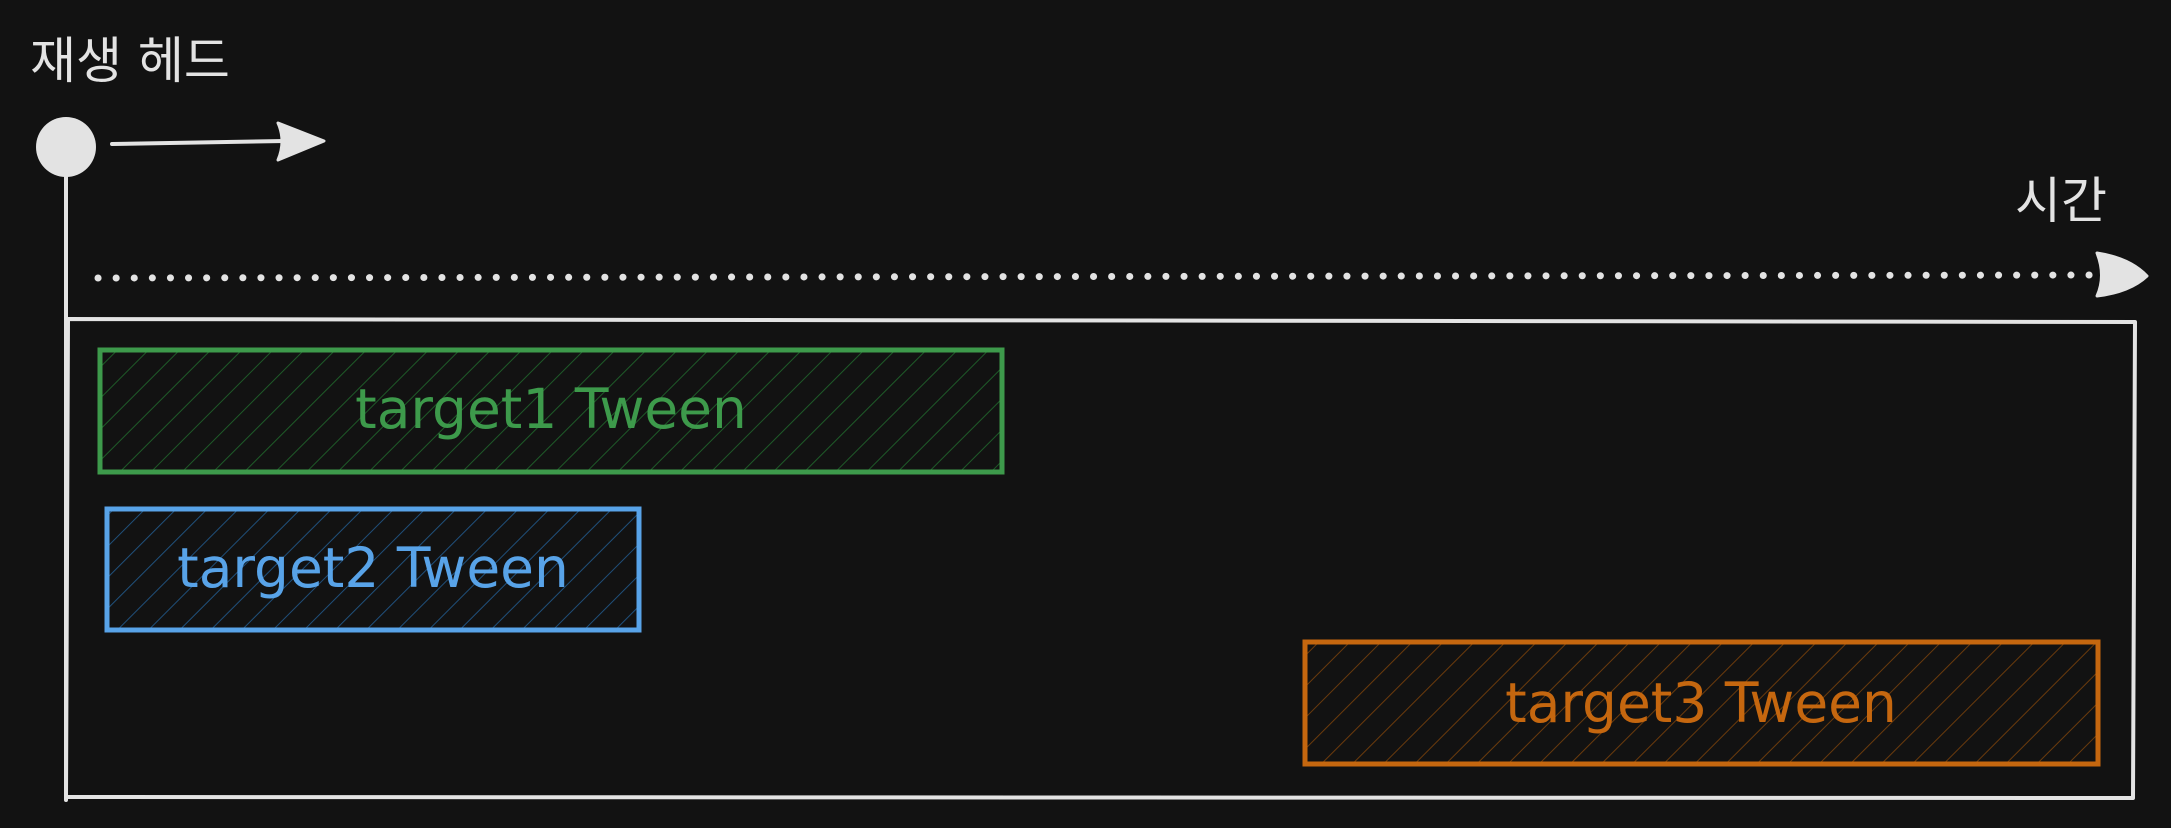  I want to click on tween-bar-target2: target2 Tween, so click(373, 569).